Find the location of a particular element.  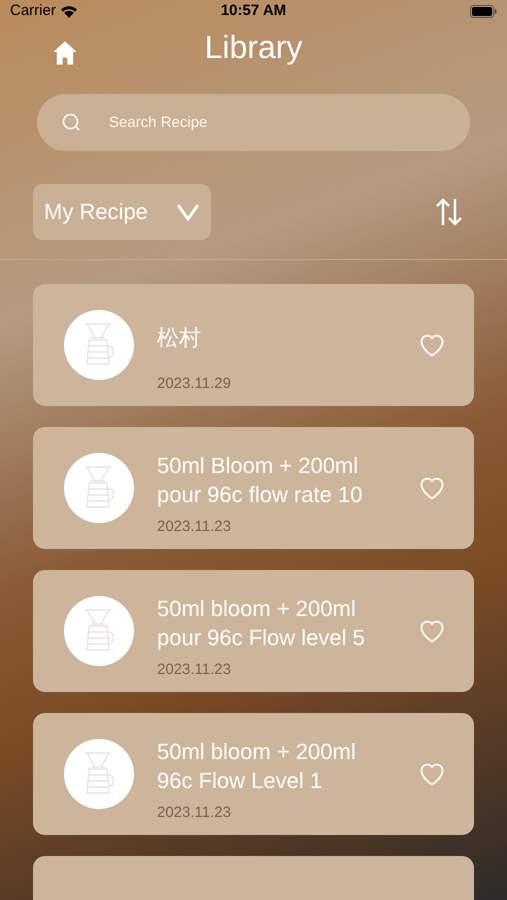

carrier-label: Carrier is located at coordinates (33, 11).